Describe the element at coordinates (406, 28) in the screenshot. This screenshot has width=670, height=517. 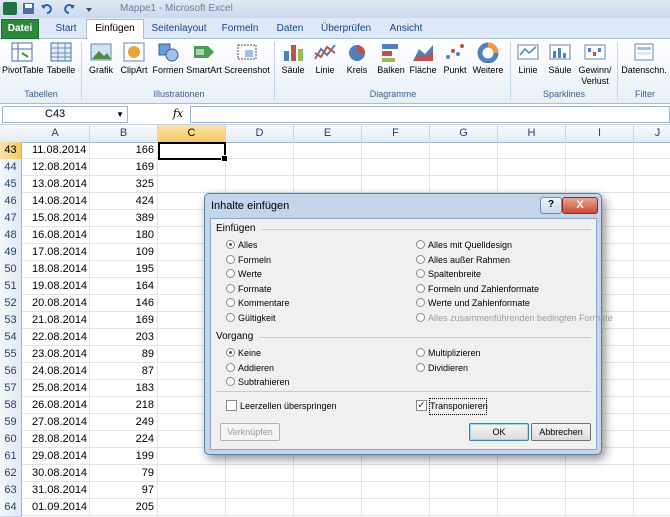
I see `tab-ansicht: Ansicht` at that location.